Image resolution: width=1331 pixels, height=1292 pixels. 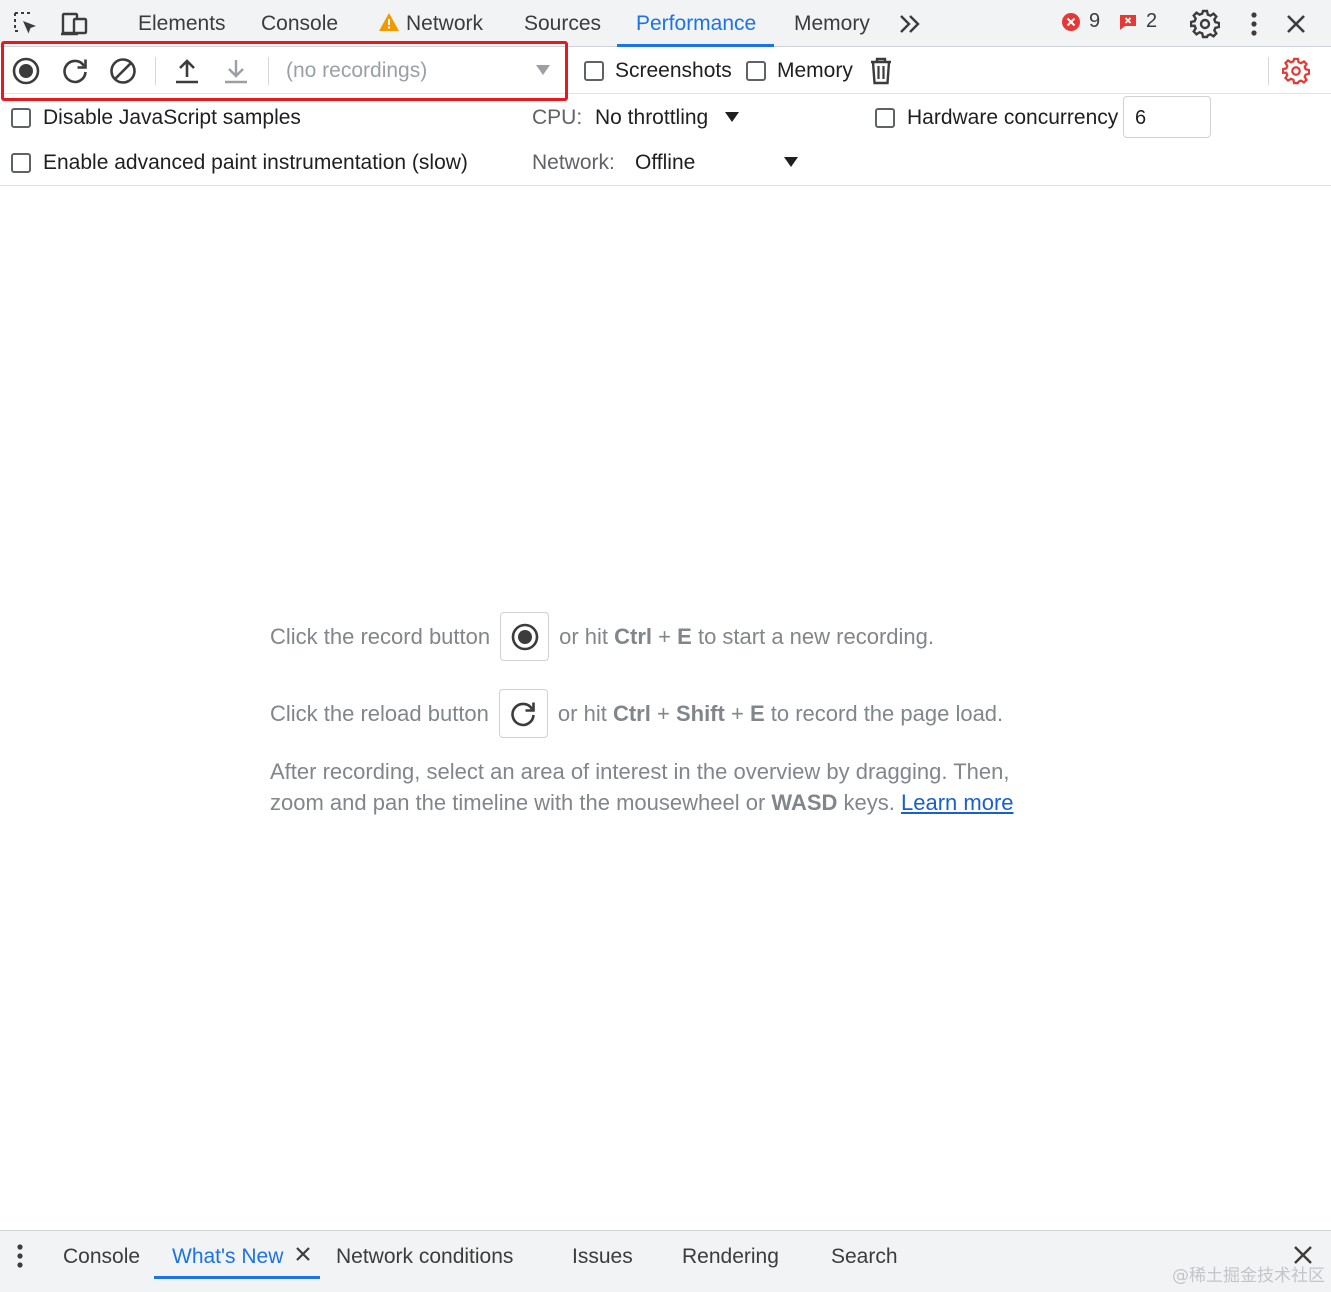 I want to click on drawer-tab-issues: Issues, so click(x=602, y=1256).